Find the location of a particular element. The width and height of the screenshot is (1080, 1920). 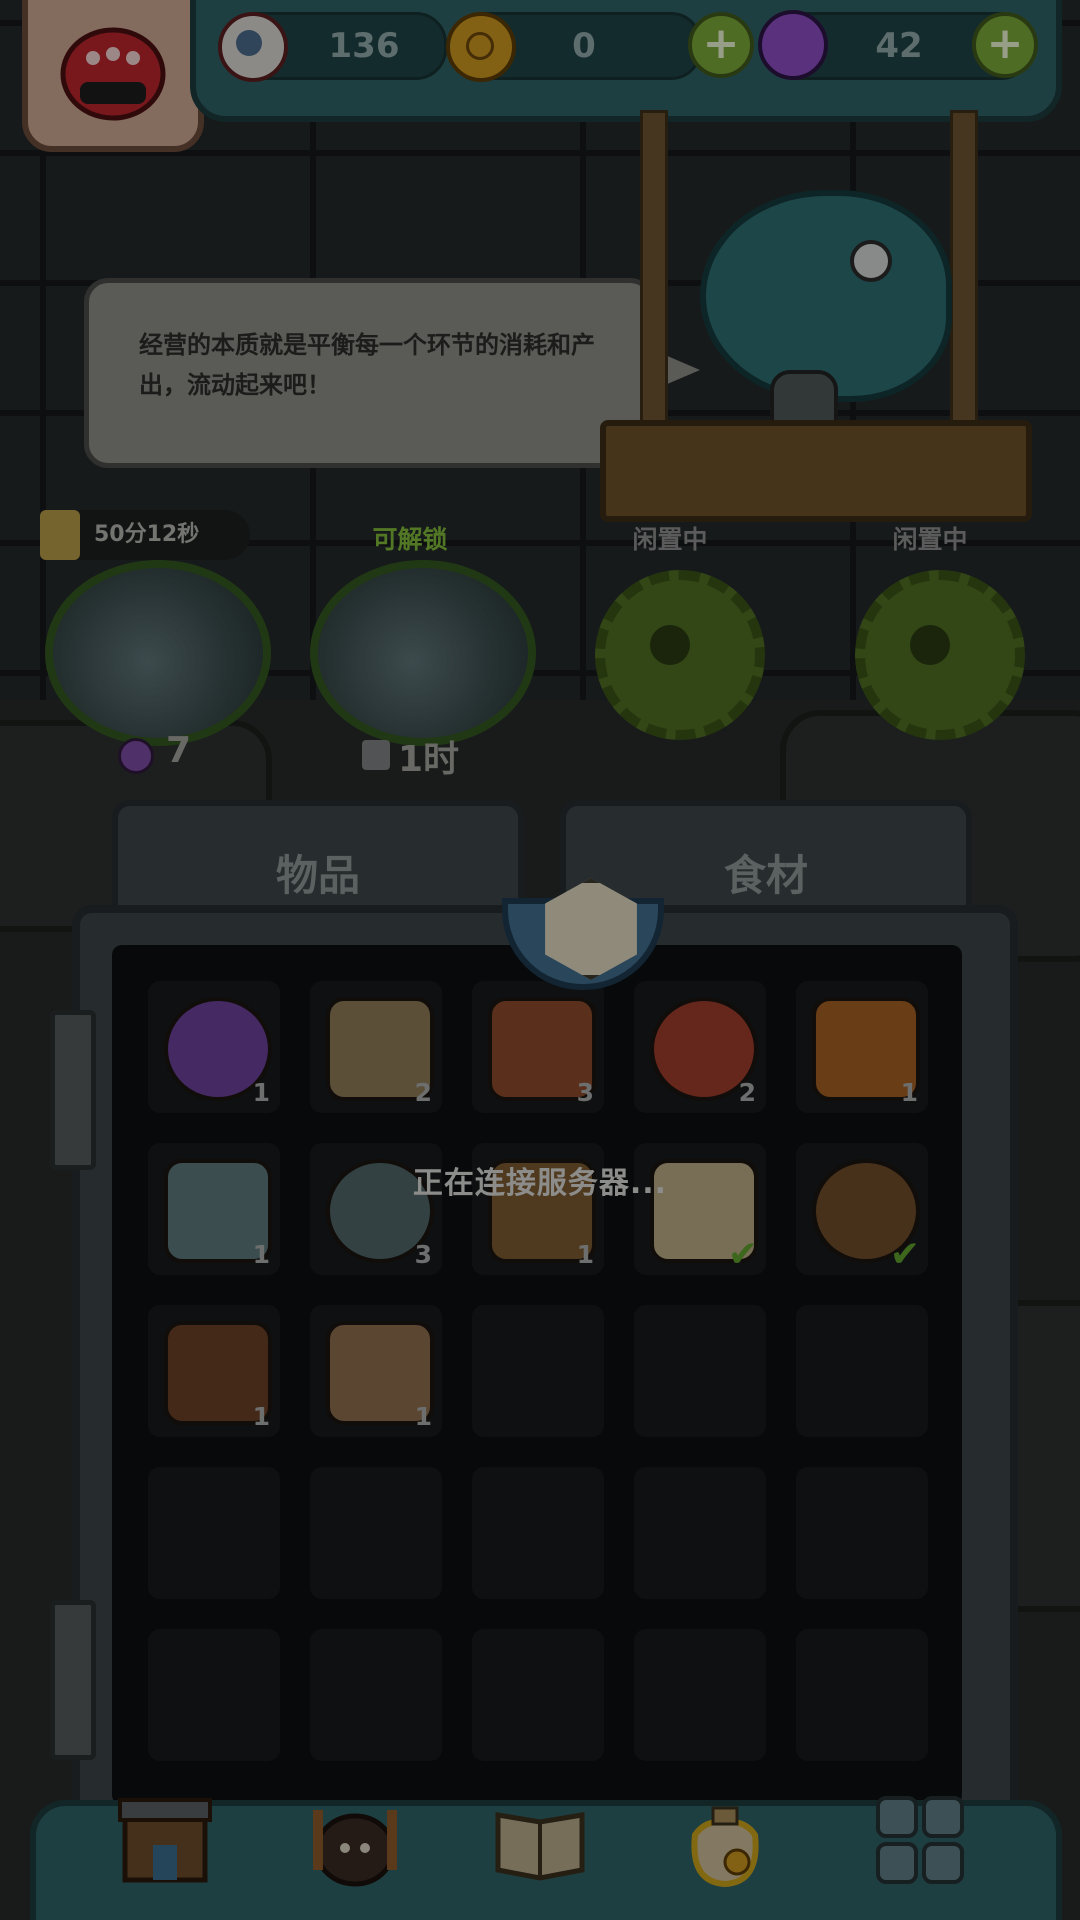

slot-3-status: 闲置中 is located at coordinates (670, 539).